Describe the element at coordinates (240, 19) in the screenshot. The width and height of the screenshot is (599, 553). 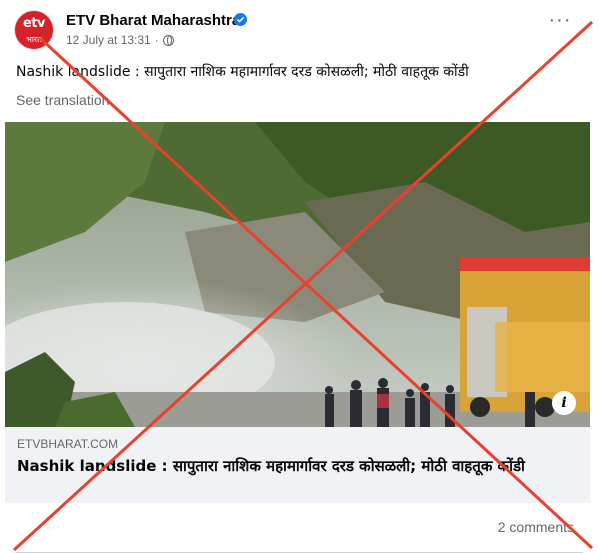
I see `verified-badge-icon` at that location.